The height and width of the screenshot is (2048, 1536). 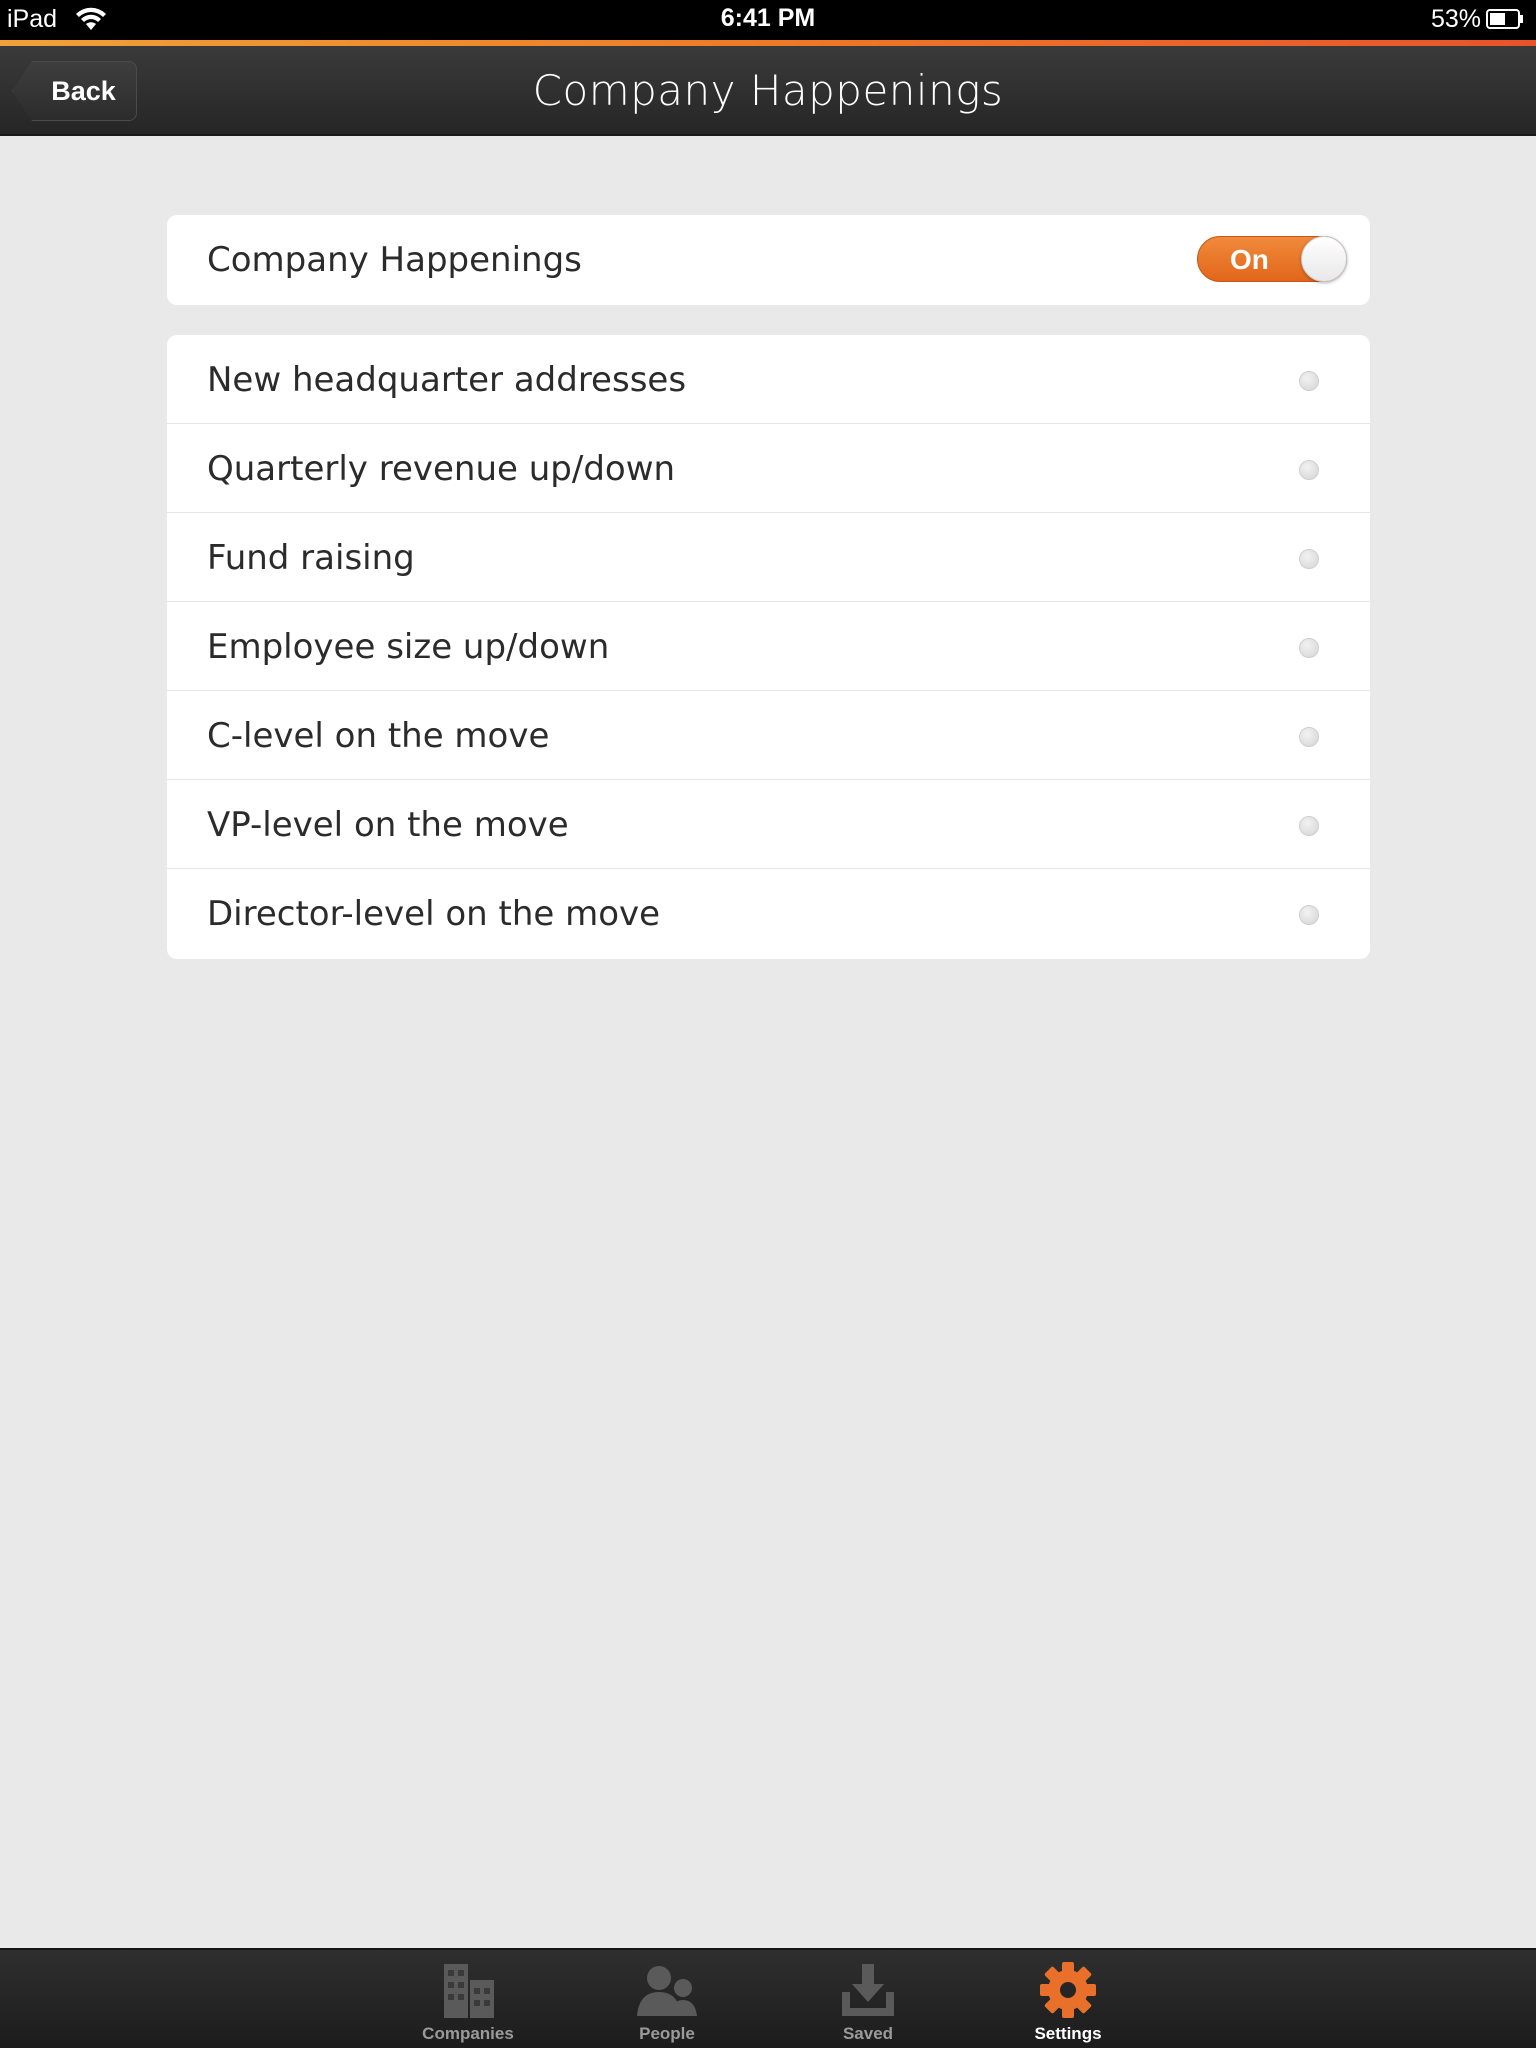 I want to click on download-tray-icon, so click(x=868, y=1990).